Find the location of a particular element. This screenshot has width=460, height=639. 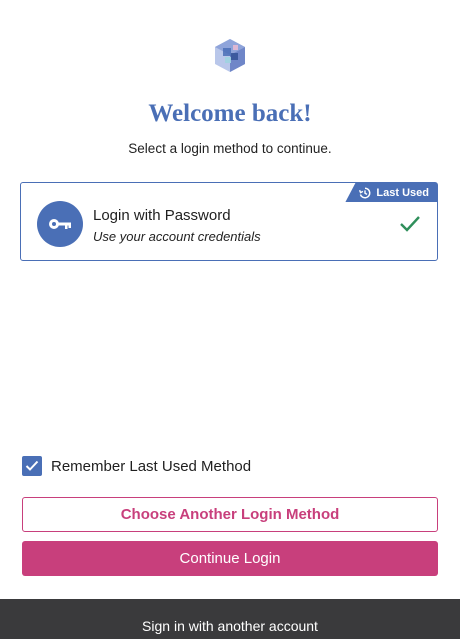

page-subtitle: Select a login method to continue. is located at coordinates (230, 148).